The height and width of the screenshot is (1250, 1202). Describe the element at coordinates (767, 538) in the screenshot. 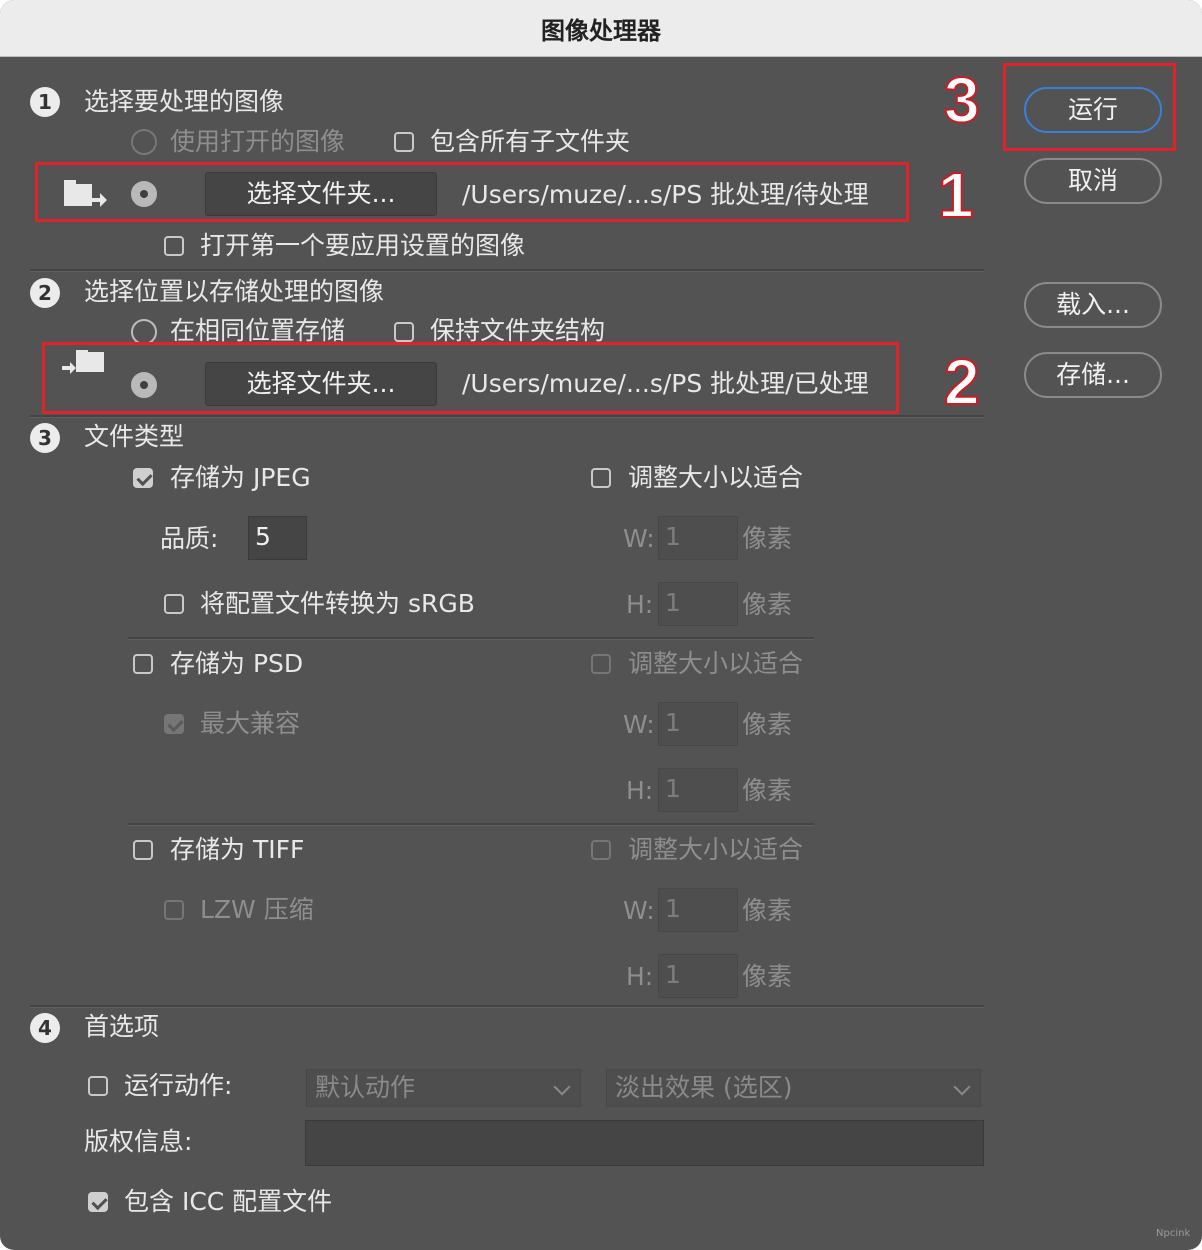

I see `jpeg-w-unit: 像素` at that location.